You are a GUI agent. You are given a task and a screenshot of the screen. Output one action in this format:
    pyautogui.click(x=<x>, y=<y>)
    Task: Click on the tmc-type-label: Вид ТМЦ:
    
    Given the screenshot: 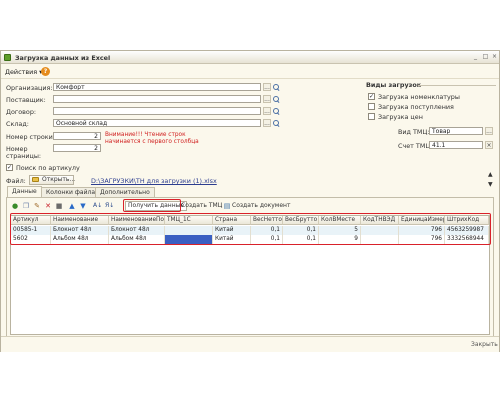 What is the action you would take?
    pyautogui.click(x=414, y=132)
    